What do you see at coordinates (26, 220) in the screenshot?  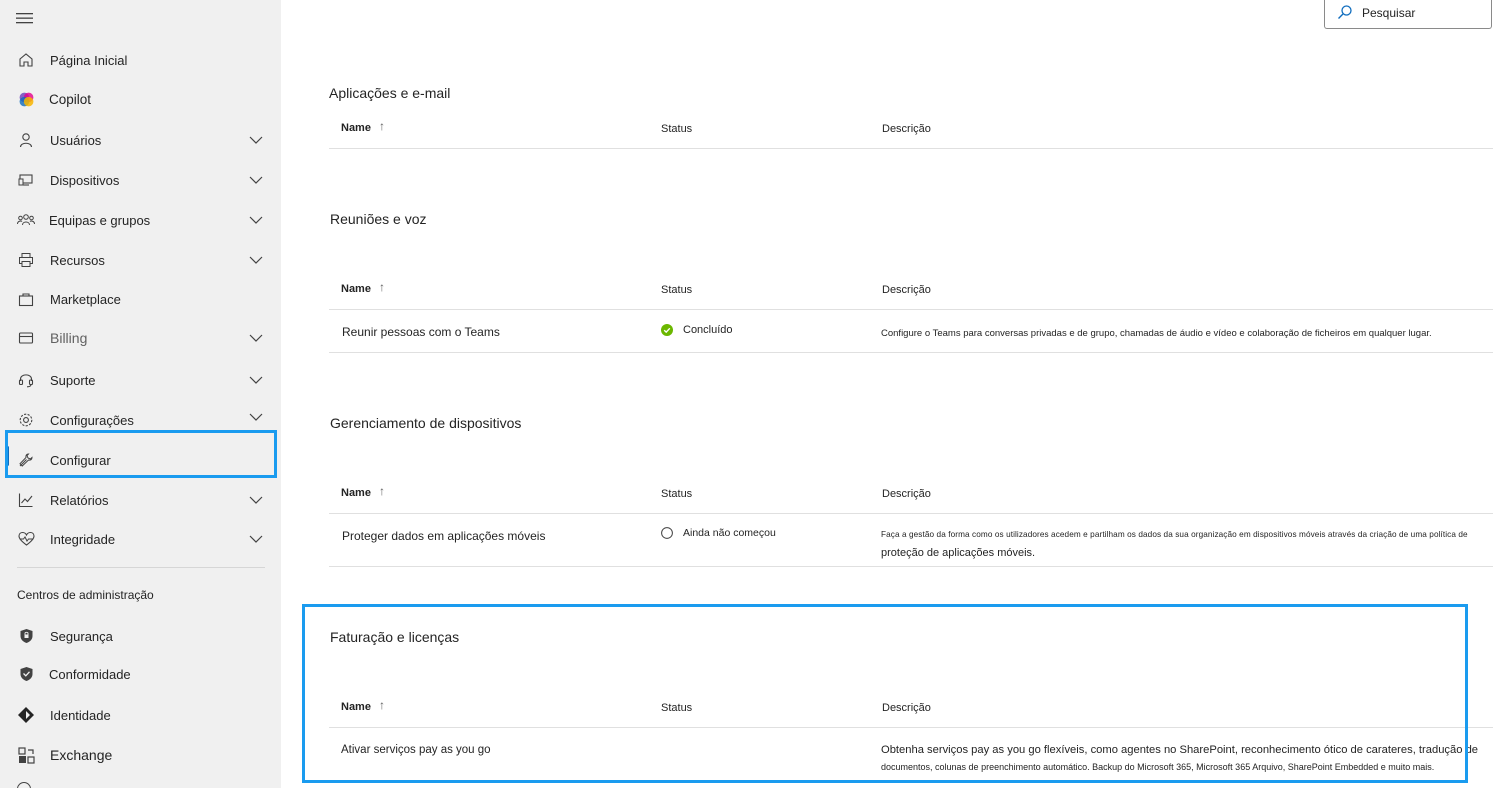 I see `people-team-icon` at bounding box center [26, 220].